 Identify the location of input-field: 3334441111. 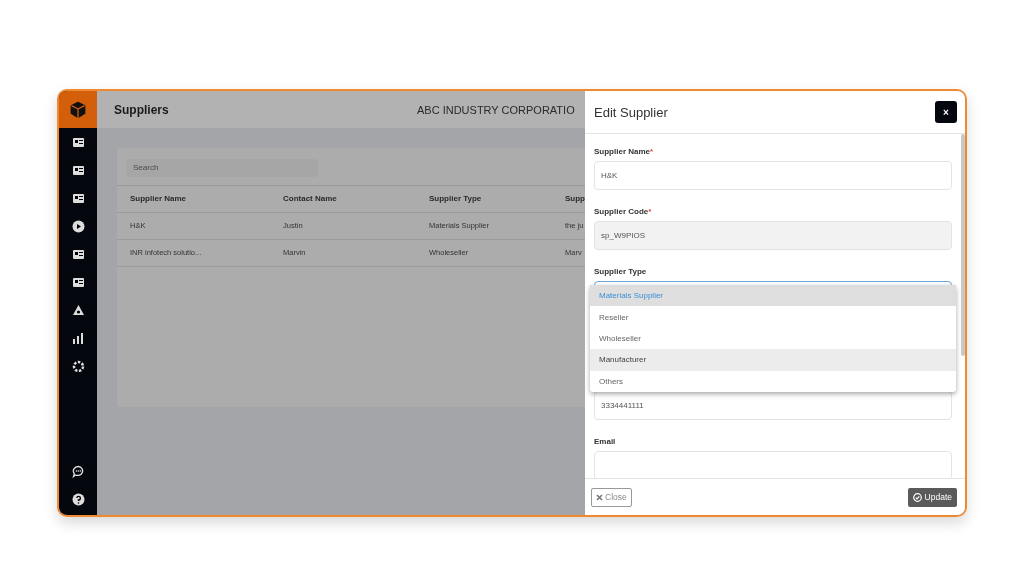
(773, 405).